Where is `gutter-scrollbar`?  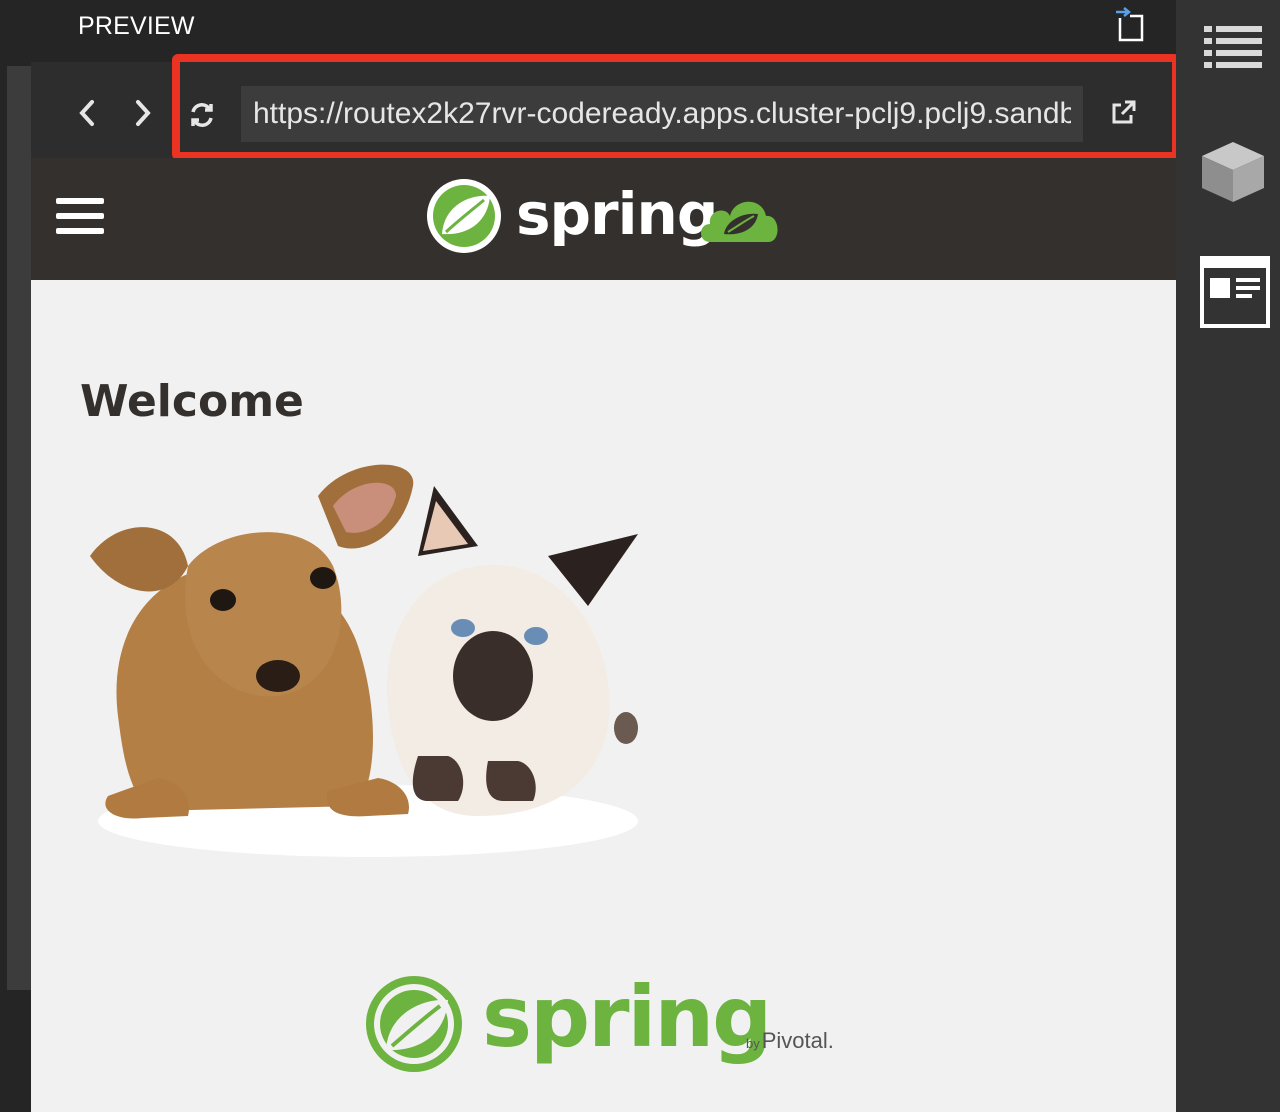
gutter-scrollbar is located at coordinates (19, 528).